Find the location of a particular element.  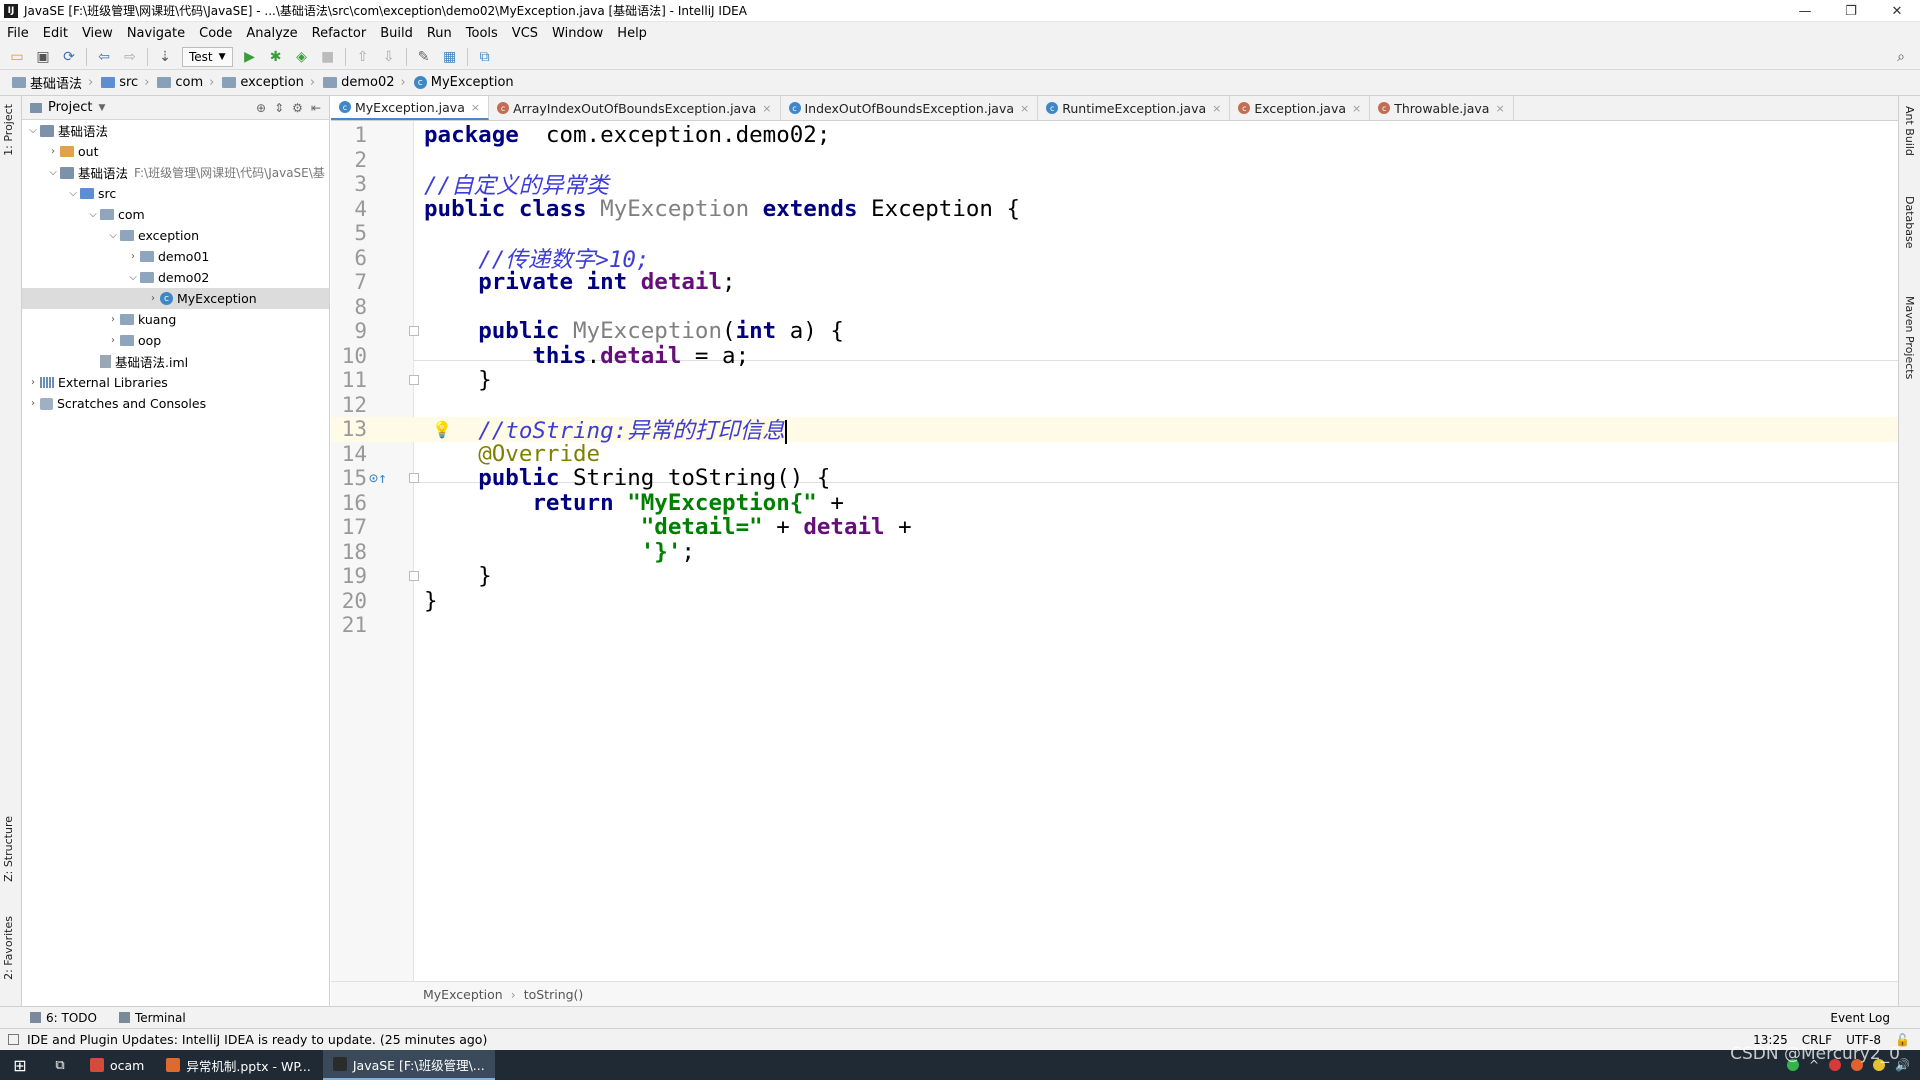

tree-item: ⌵ 基础语法 F:\班级管理\网课班\代码\JavaSE\基 is located at coordinates (175, 172).